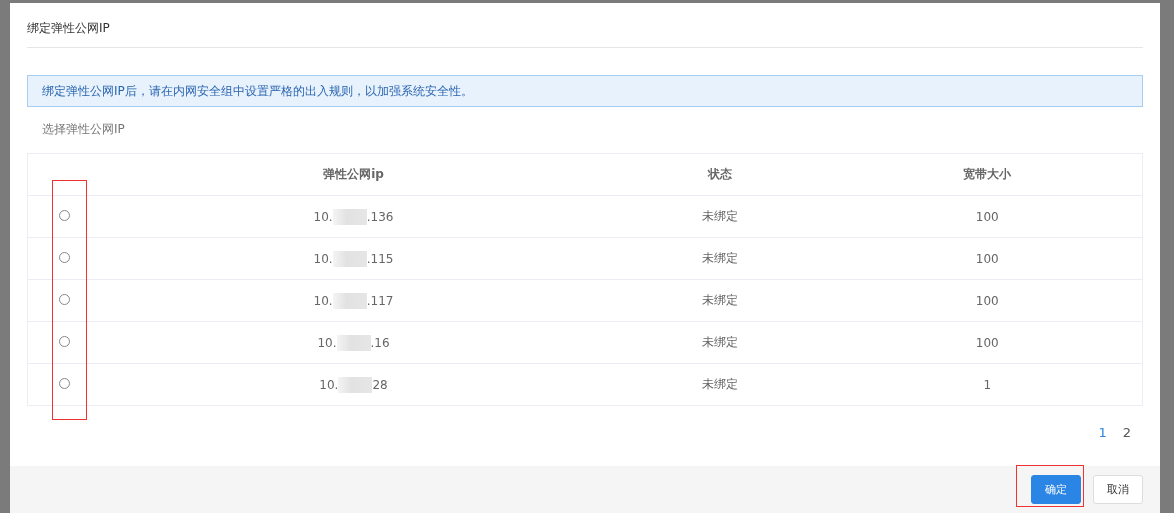 The image size is (1174, 513). I want to click on ip-text: 28, so click(380, 384).